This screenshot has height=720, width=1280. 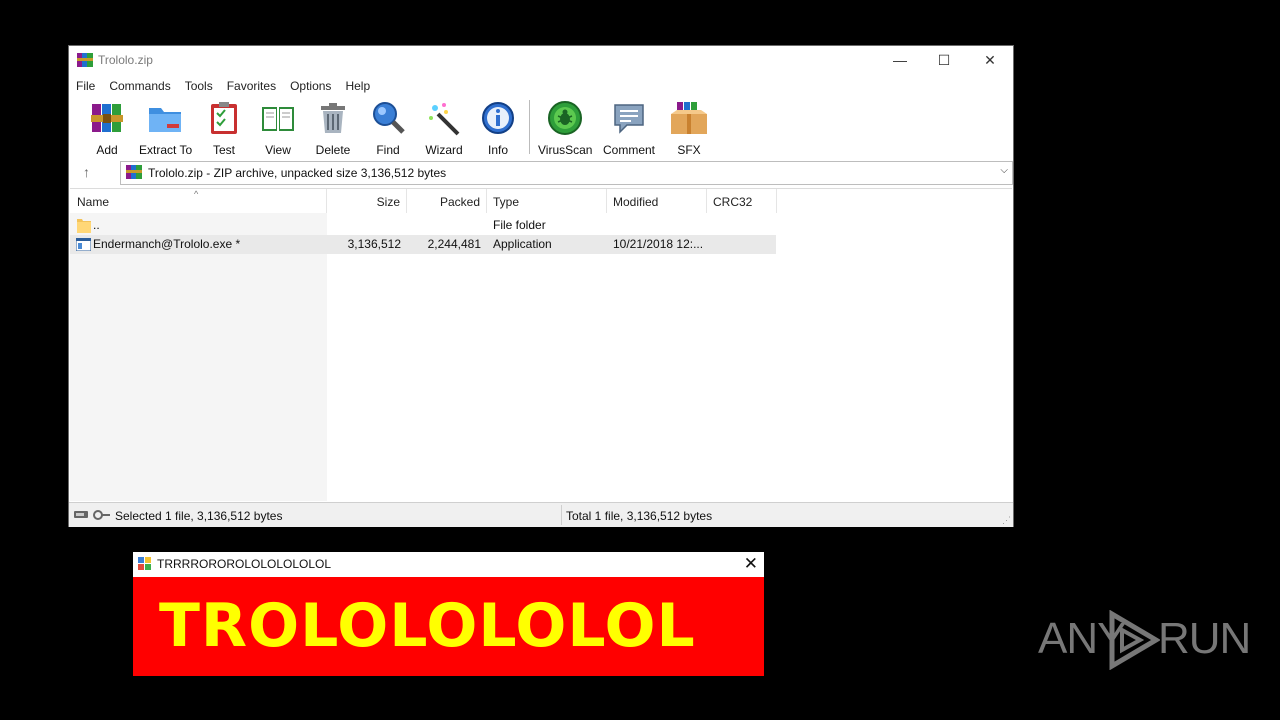 What do you see at coordinates (134, 172) in the screenshot?
I see `archive-icon` at bounding box center [134, 172].